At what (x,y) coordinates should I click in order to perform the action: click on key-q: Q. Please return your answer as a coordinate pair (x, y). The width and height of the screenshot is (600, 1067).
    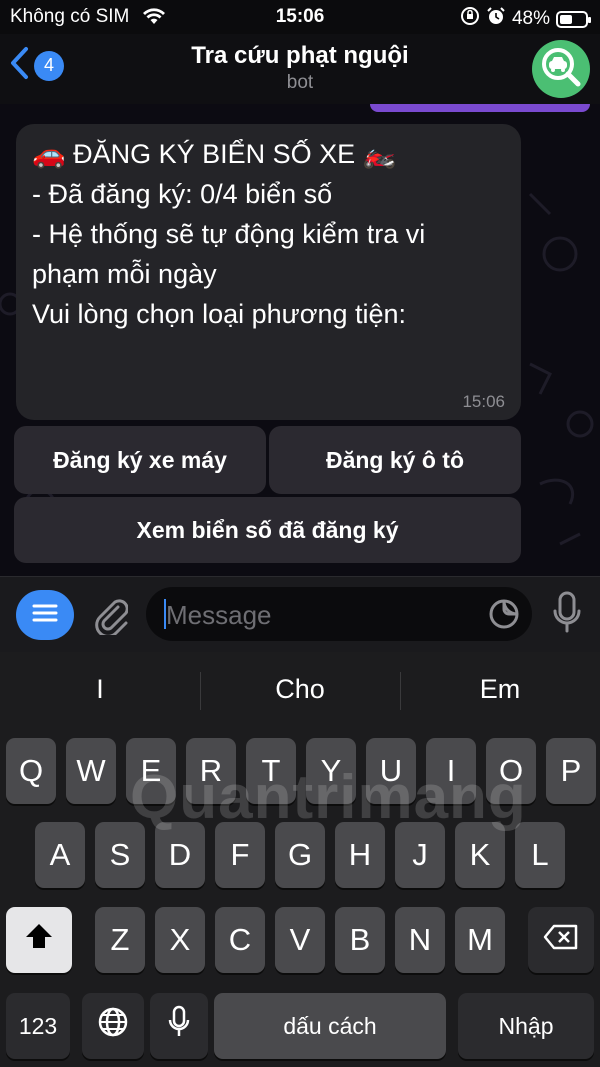
    Looking at the image, I should click on (31, 771).